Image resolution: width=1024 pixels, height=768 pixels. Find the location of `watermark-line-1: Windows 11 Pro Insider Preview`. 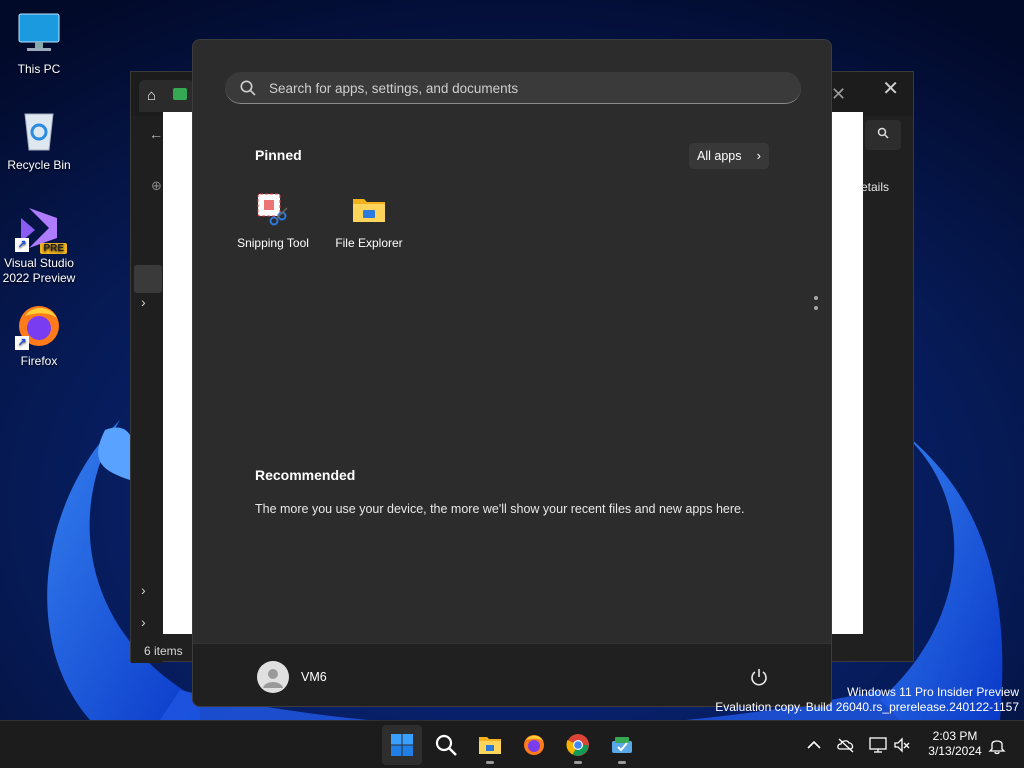

watermark-line-1: Windows 11 Pro Insider Preview is located at coordinates (933, 692).